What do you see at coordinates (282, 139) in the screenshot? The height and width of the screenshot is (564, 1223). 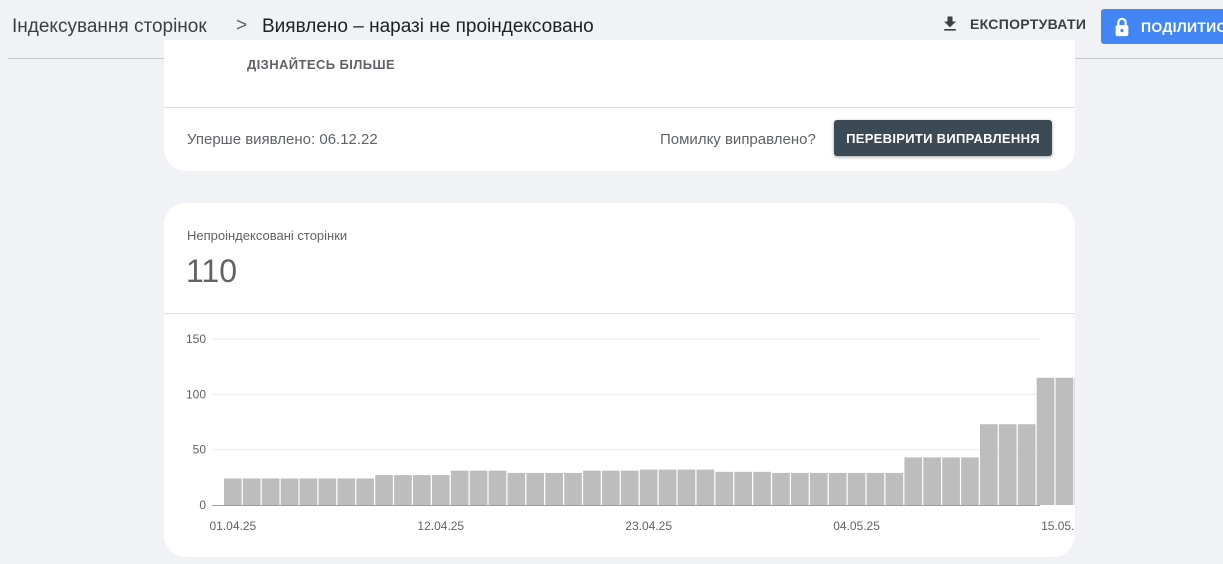 I see `first-detected-text: Уперше виявлено: 06.12.22` at bounding box center [282, 139].